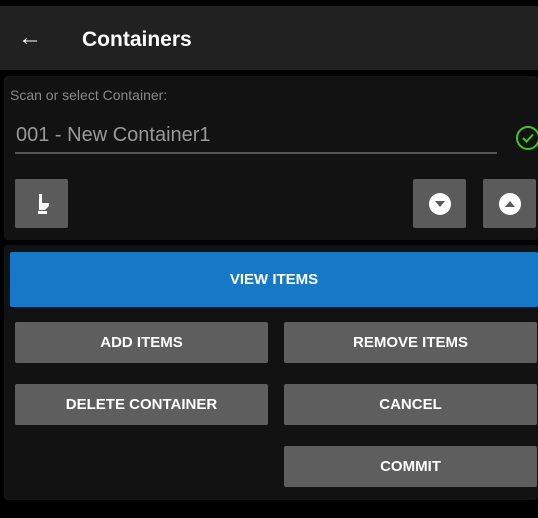 The width and height of the screenshot is (538, 518). I want to click on container-input: 001 - New Container1, so click(256, 139).